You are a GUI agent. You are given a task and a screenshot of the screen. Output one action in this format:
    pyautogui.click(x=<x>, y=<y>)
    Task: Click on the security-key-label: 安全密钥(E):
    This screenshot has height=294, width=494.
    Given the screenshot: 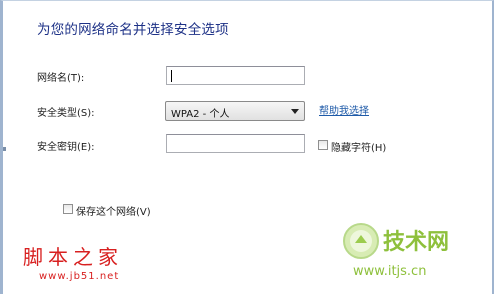 What is the action you would take?
    pyautogui.click(x=66, y=147)
    